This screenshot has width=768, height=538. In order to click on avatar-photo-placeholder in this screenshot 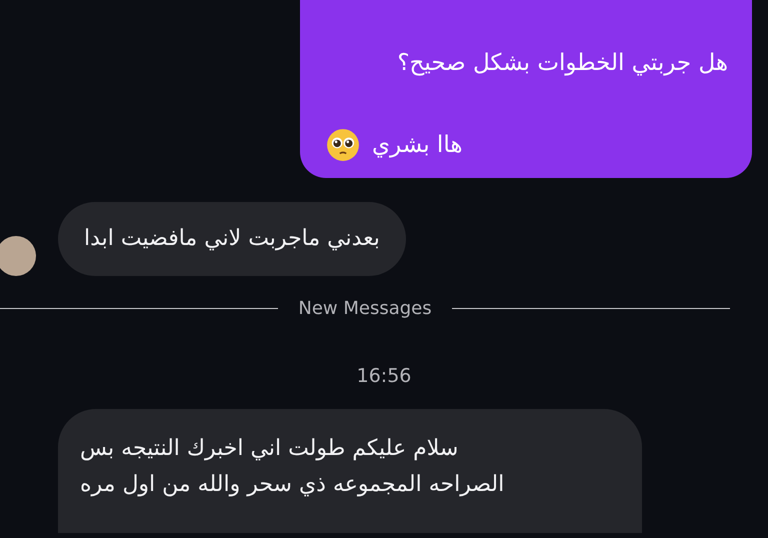, I will do `click(18, 256)`.